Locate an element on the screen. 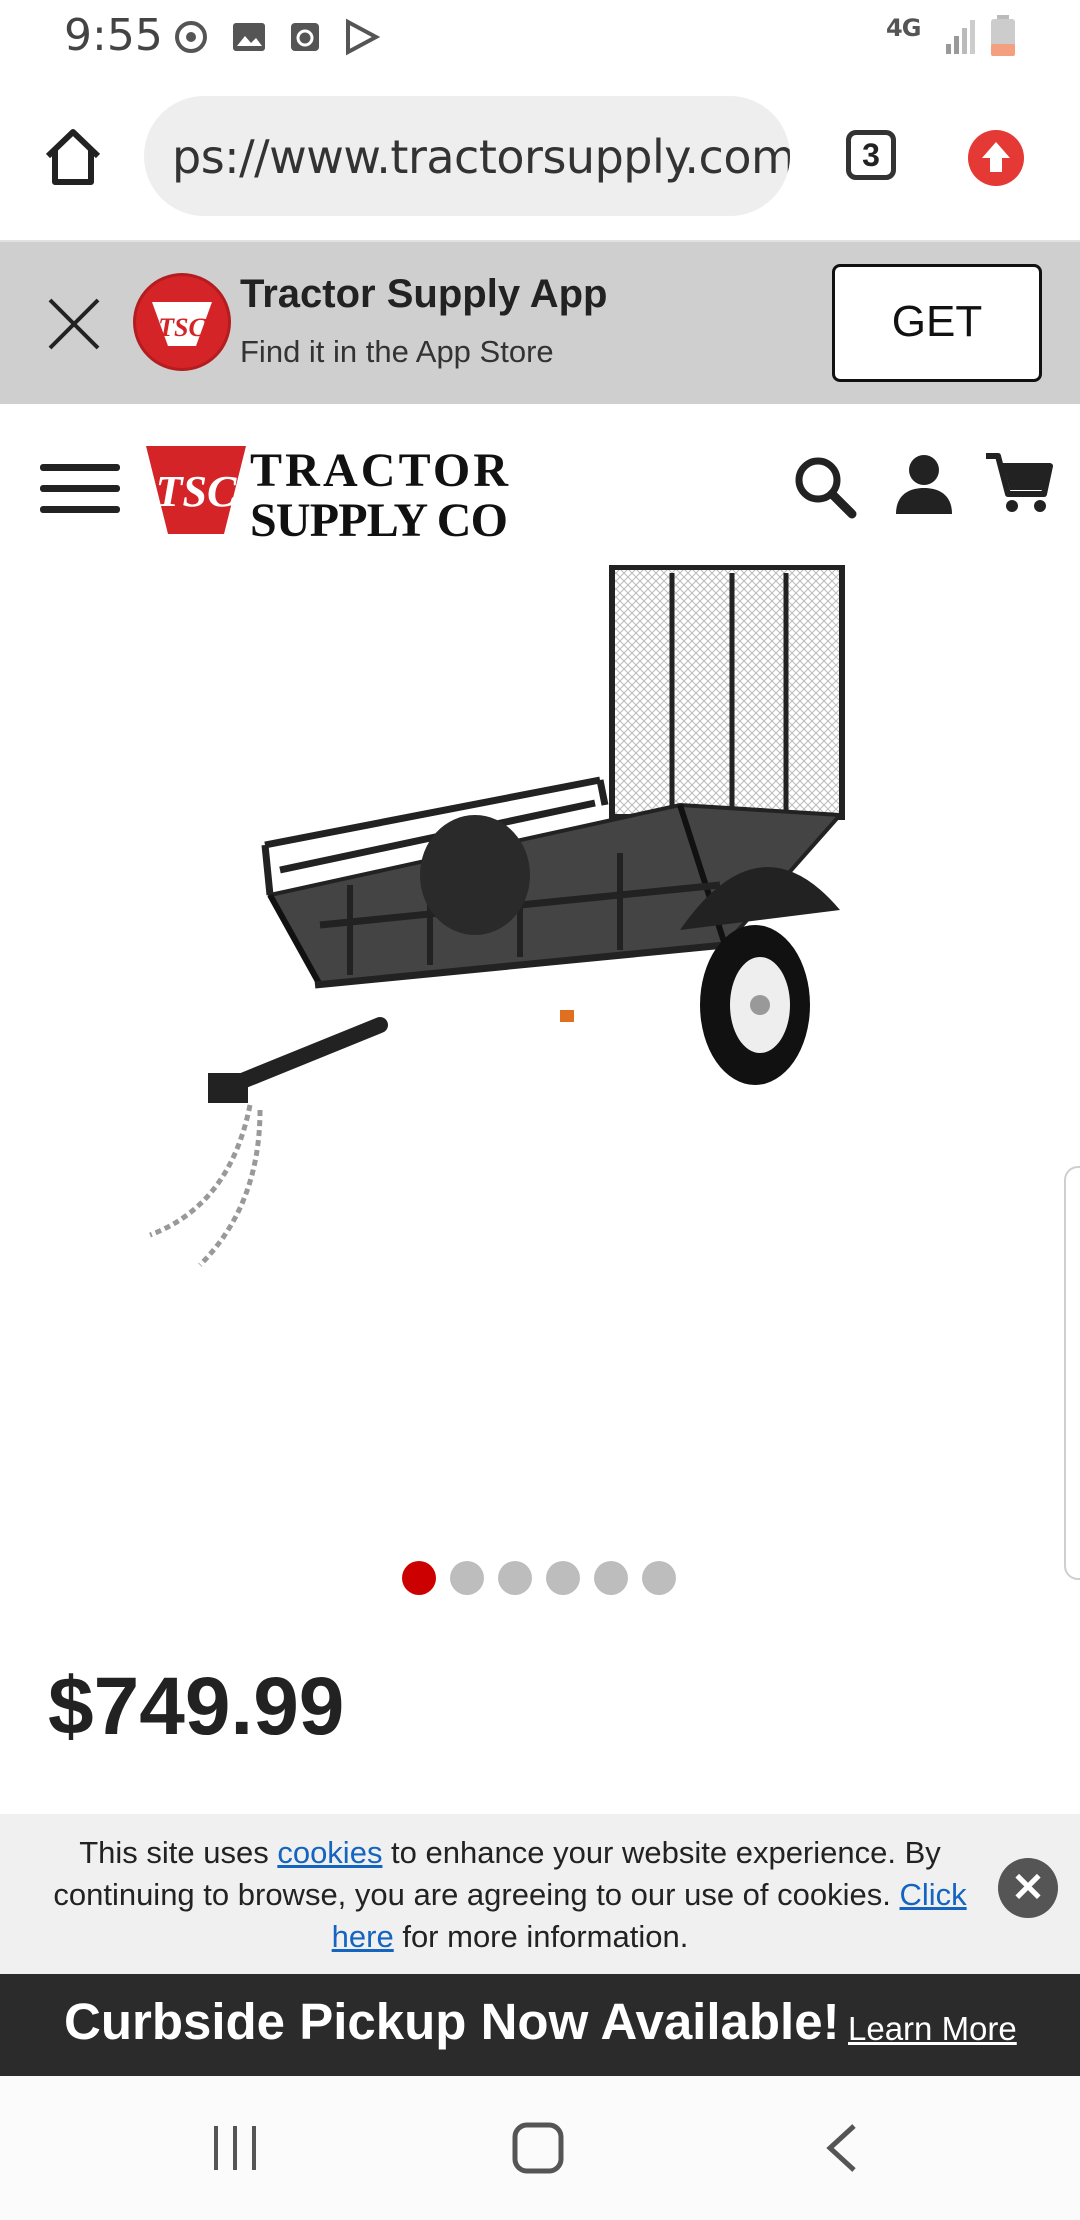  cookie-text-part: for more information. is located at coordinates (541, 1936).